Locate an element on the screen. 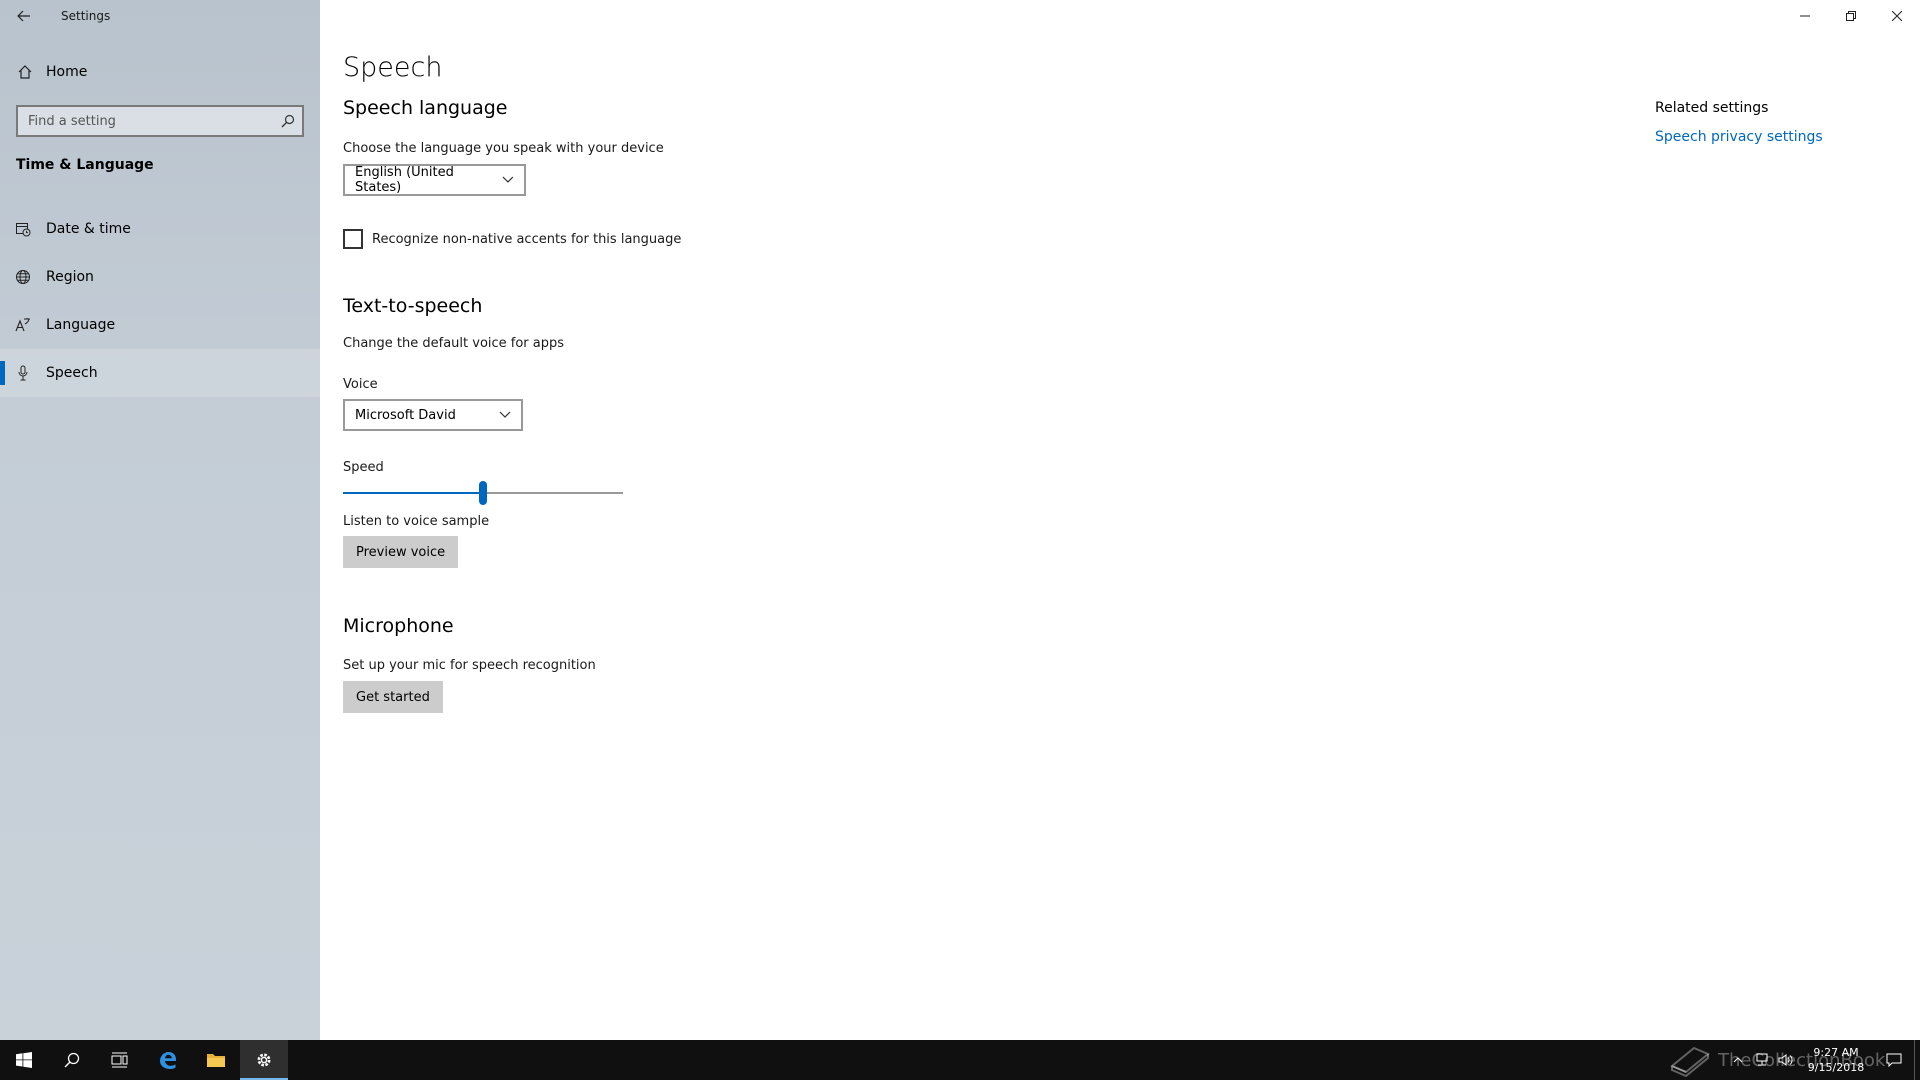 The height and width of the screenshot is (1080, 1920). home-icon is located at coordinates (25, 72).